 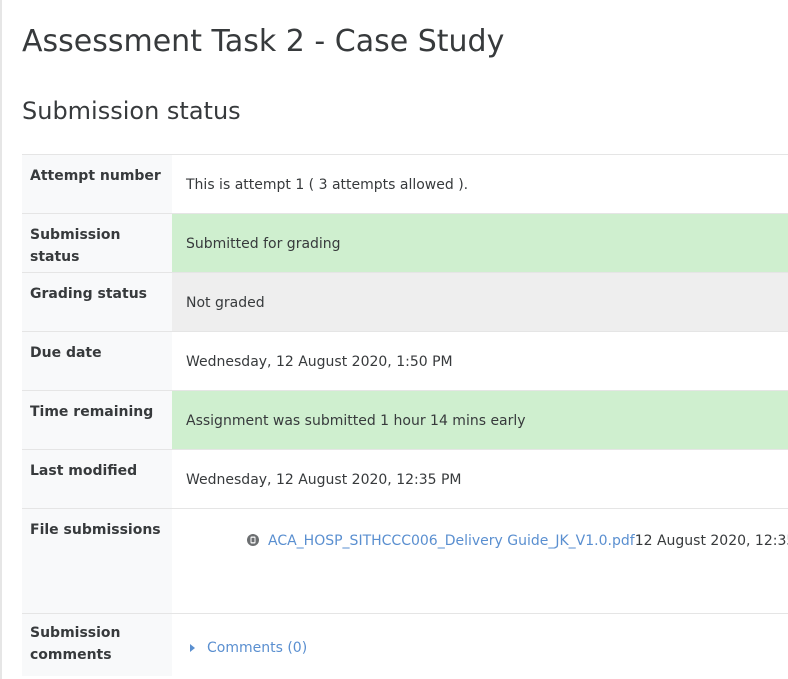 I want to click on table-row: Submission comments Comments (0), so click(x=405, y=644).